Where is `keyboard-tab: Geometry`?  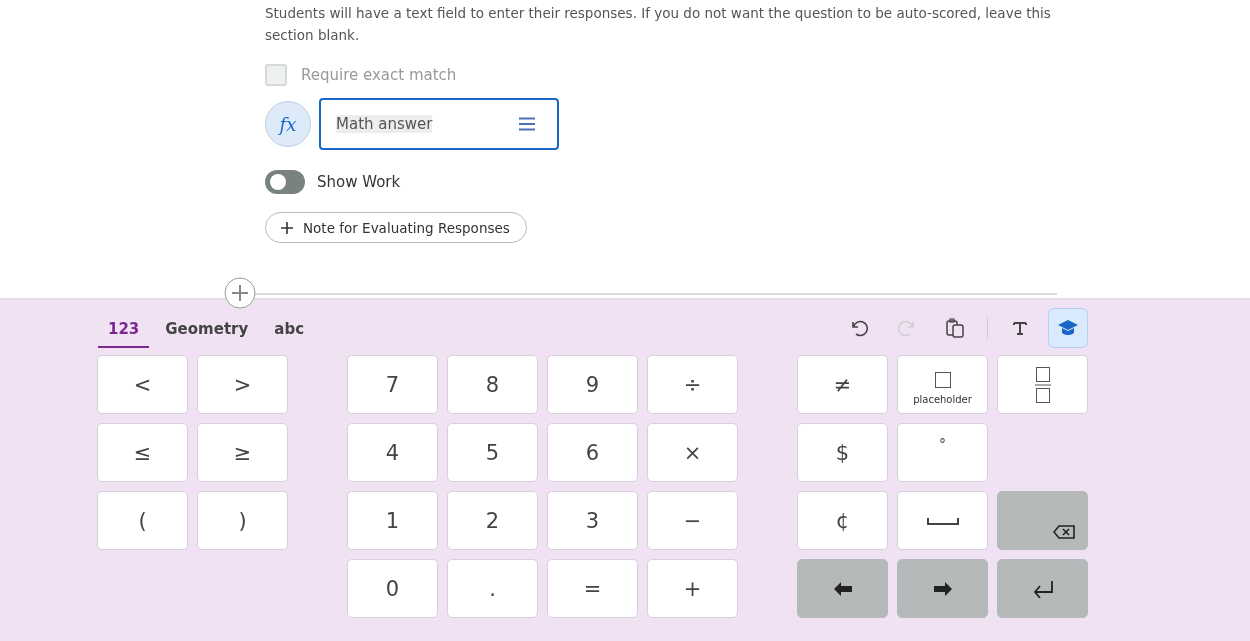 keyboard-tab: Geometry is located at coordinates (207, 334).